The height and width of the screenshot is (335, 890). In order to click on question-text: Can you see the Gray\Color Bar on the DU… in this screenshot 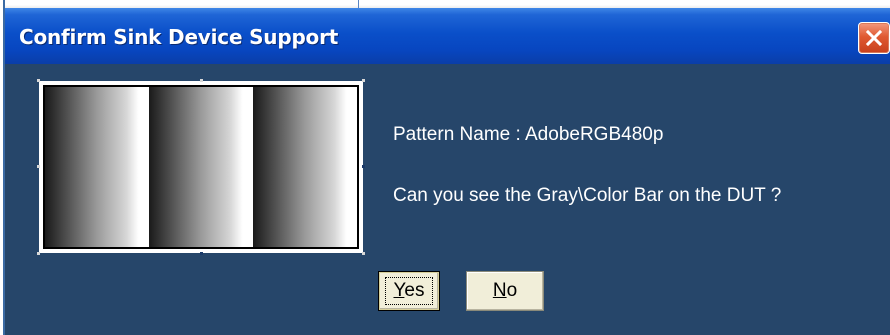, I will do `click(587, 195)`.